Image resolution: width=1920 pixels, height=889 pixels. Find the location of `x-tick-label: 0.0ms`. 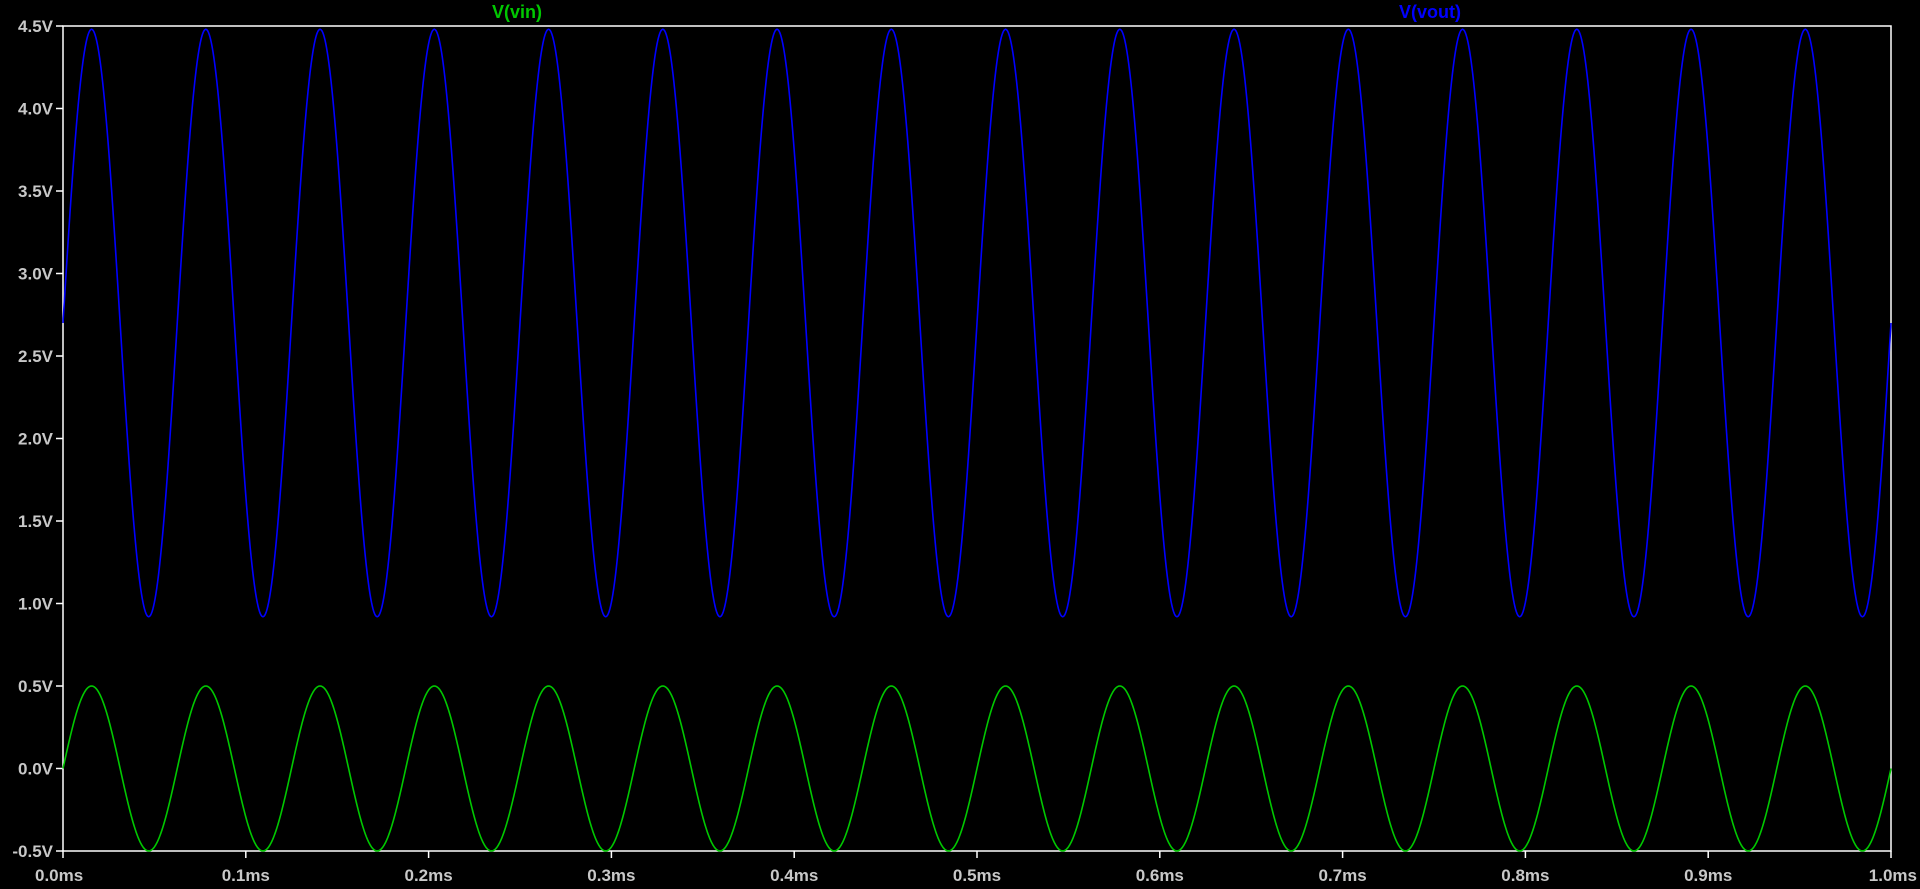

x-tick-label: 0.0ms is located at coordinates (59, 875).